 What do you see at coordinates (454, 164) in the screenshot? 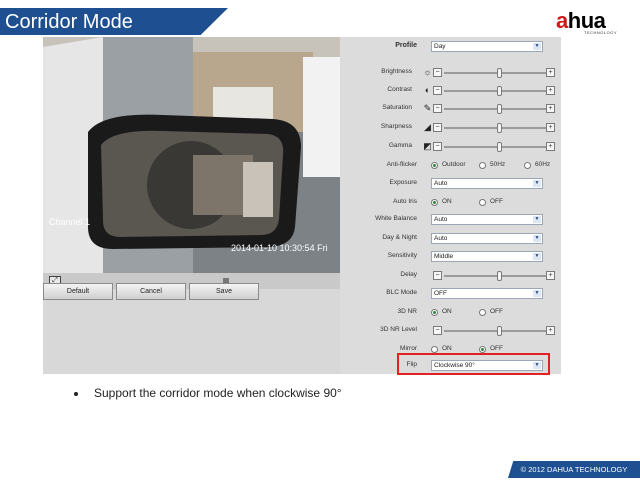
I see `radio-label: Outdoor` at bounding box center [454, 164].